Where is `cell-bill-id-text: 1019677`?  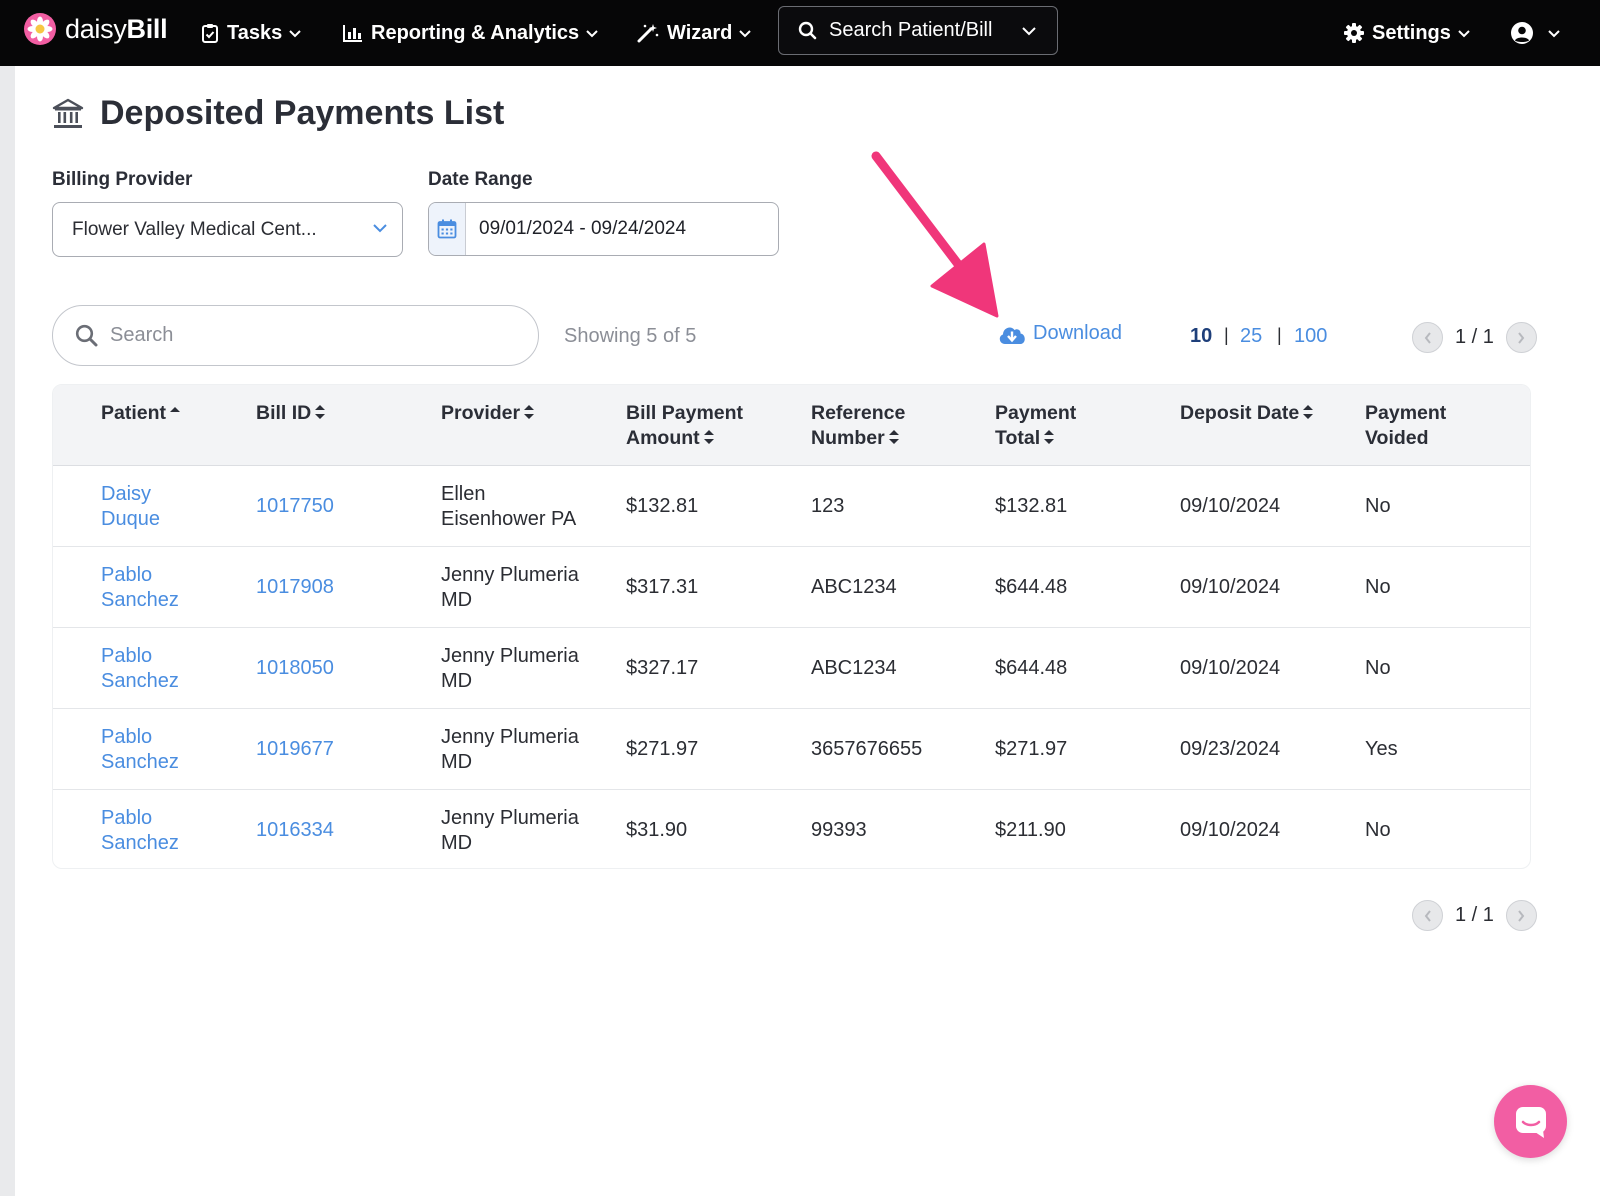 cell-bill-id-text: 1019677 is located at coordinates (295, 749).